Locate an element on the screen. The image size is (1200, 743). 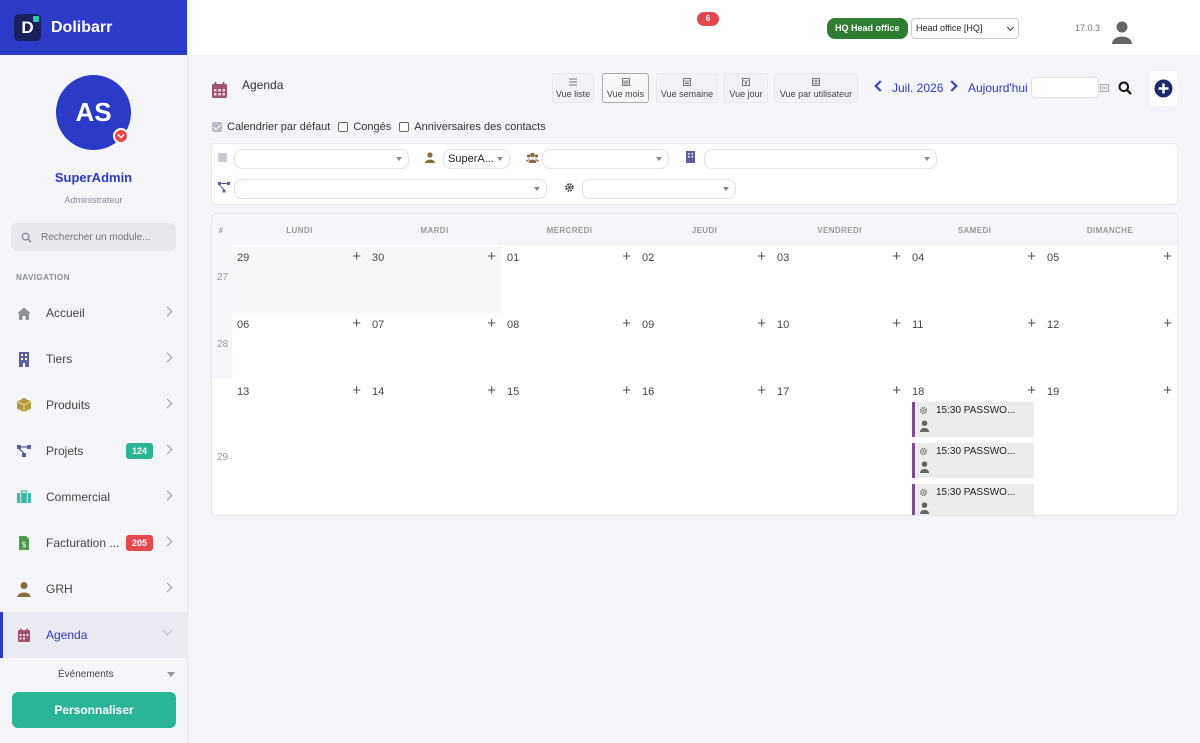
day-cell: 19 + is located at coordinates (1109, 447).